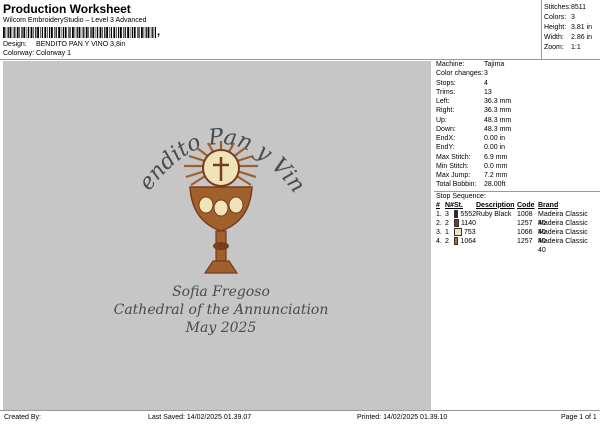 The height and width of the screenshot is (425, 600). What do you see at coordinates (439, 232) in the screenshot?
I see `stop-num: 3.` at bounding box center [439, 232].